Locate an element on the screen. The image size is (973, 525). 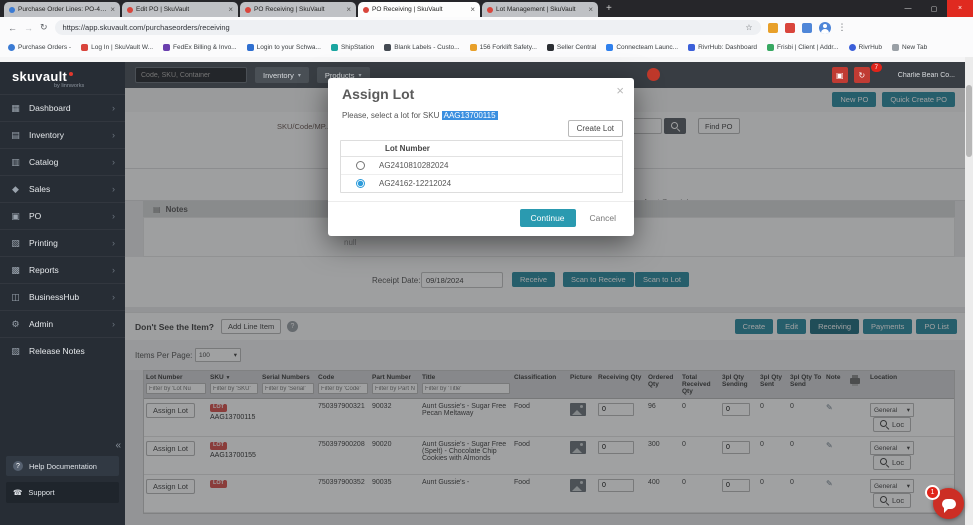
browser-tab: Edit PO | SkuVault × is located at coordinates (180, 9).